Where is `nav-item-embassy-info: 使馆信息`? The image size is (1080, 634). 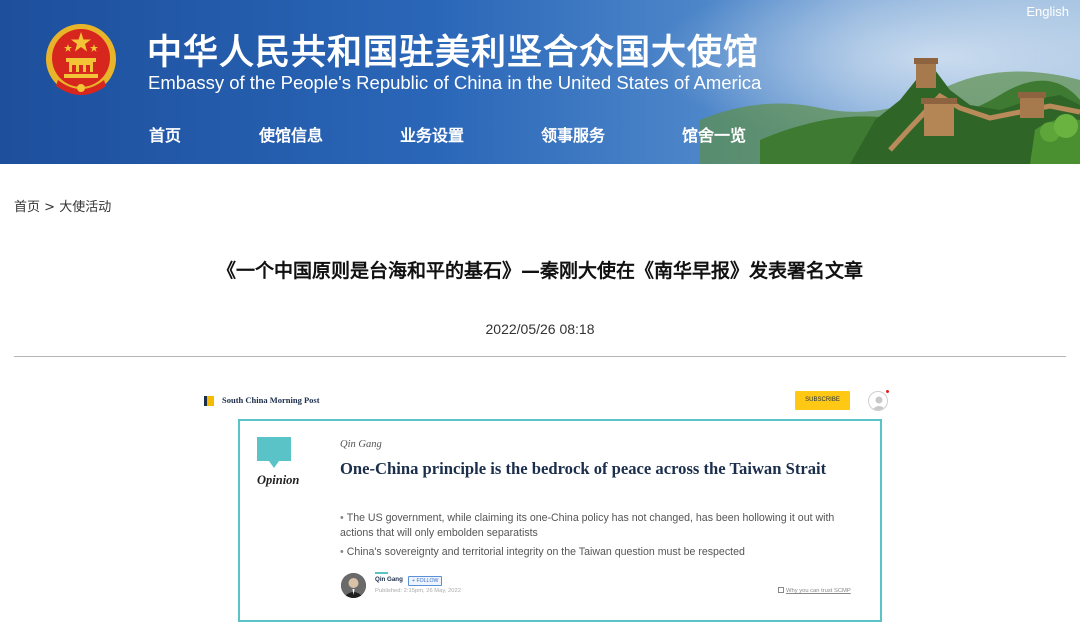 nav-item-embassy-info: 使馆信息 is located at coordinates (291, 134).